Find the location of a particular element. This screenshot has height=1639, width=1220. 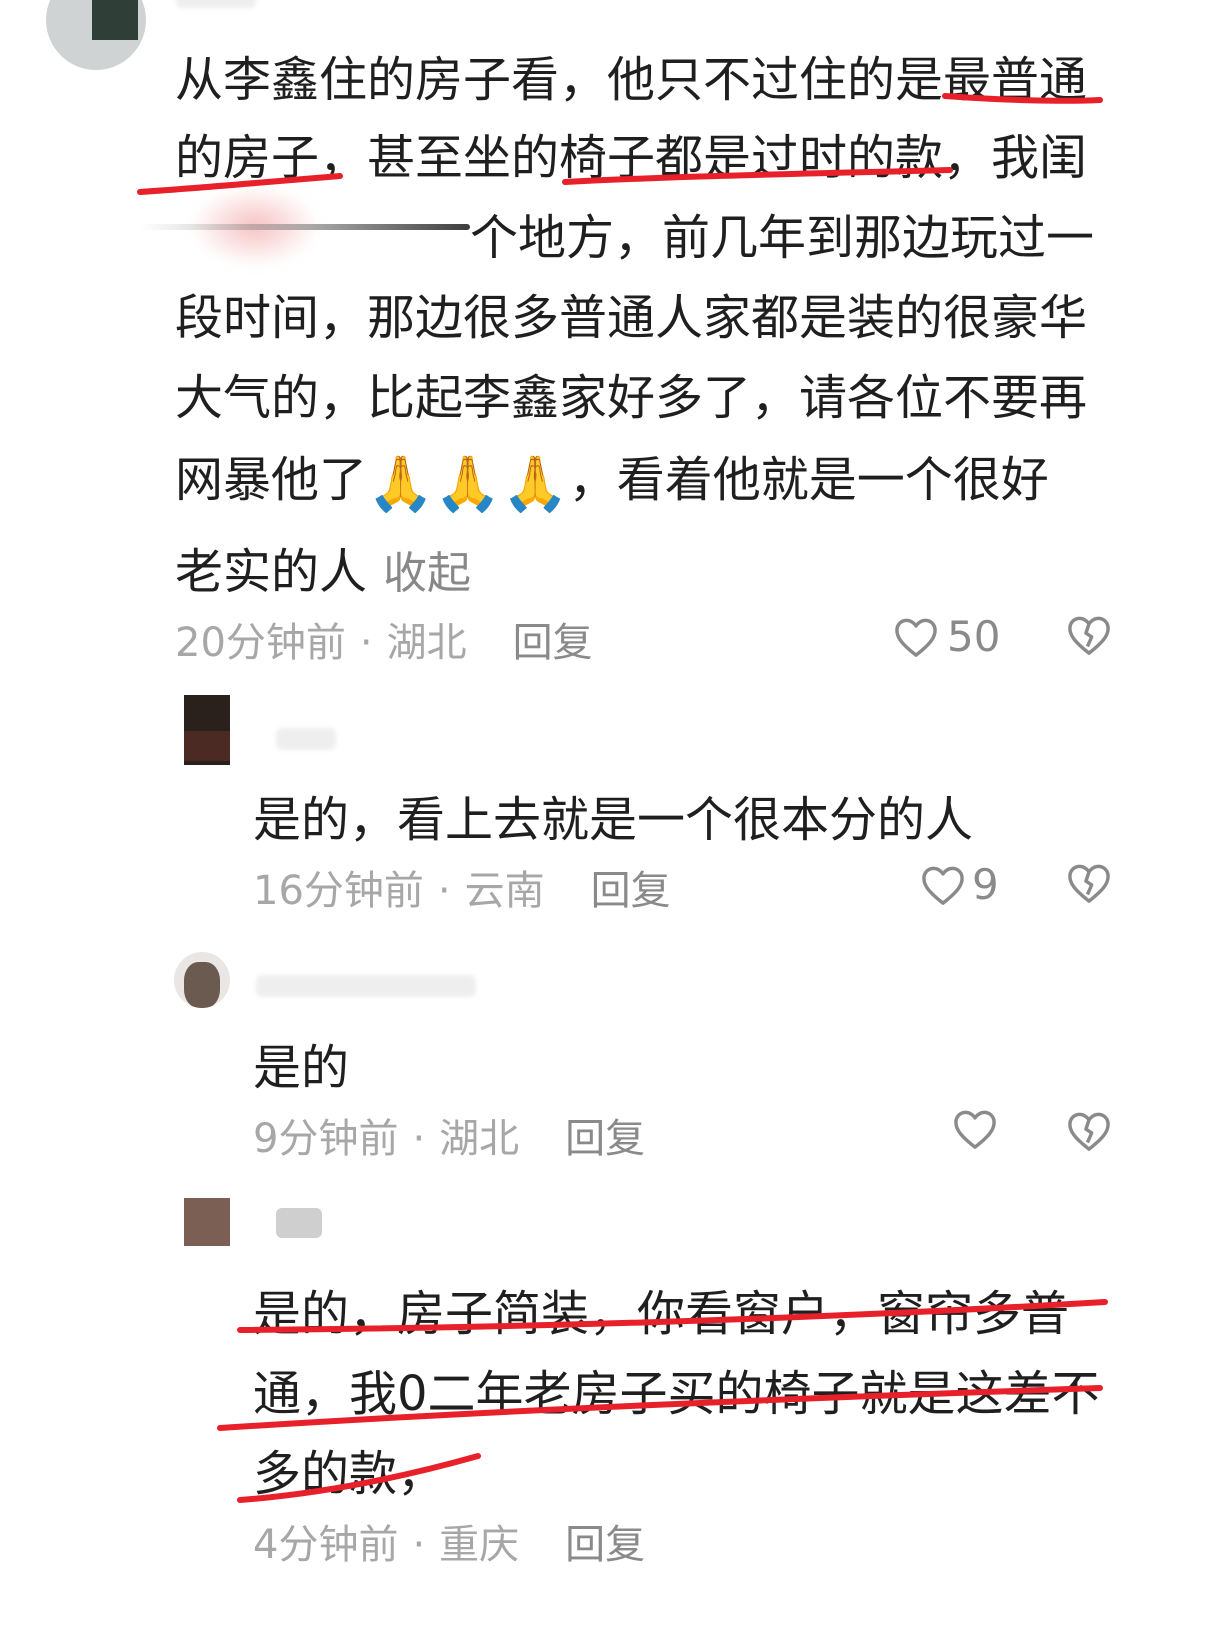

like-button is located at coordinates (975, 1129).